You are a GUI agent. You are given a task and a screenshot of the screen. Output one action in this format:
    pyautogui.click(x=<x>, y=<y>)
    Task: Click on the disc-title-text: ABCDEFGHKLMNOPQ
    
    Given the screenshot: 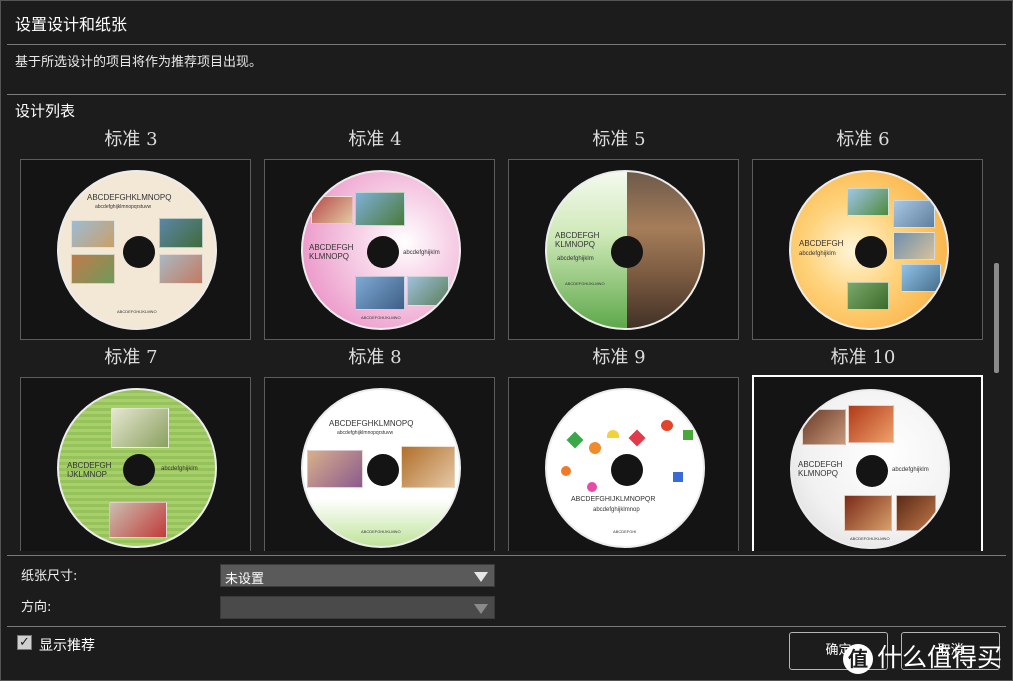 What is the action you would take?
    pyautogui.click(x=371, y=423)
    